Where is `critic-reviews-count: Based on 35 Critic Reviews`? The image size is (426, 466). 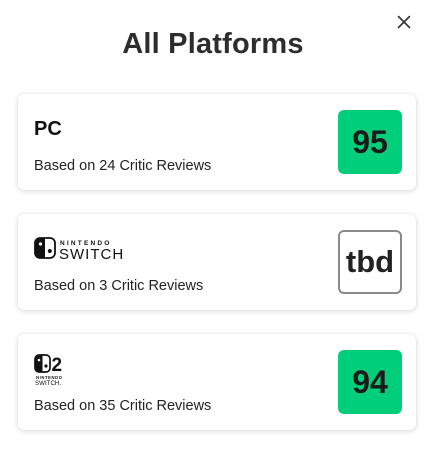 critic-reviews-count: Based on 35 Critic Reviews is located at coordinates (123, 406).